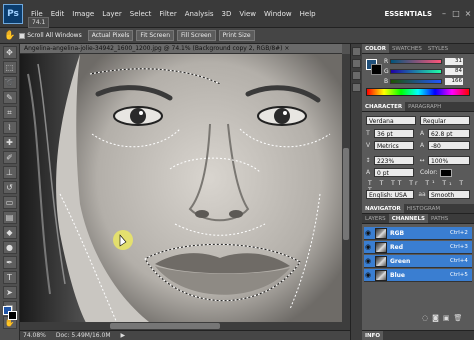  What do you see at coordinates (356, 51) in the screenshot?
I see `history-panel-icon` at bounding box center [356, 51].